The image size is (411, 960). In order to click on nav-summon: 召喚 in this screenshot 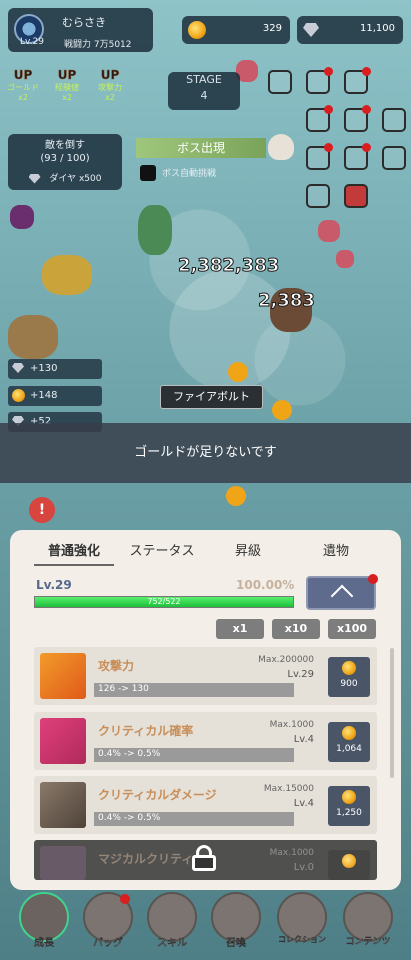, I will do `click(236, 920)`.